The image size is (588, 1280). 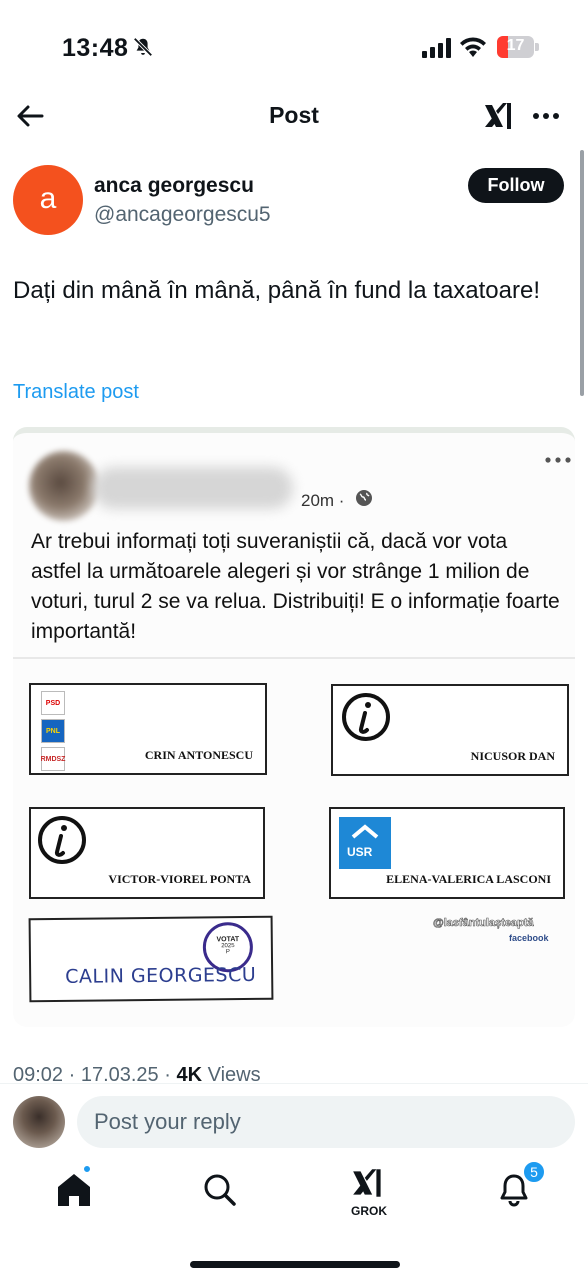 What do you see at coordinates (151, 959) in the screenshot?
I see `ballot-box-calin-georgescu: VOTAT 2025 P CALIN GEORGESCU` at bounding box center [151, 959].